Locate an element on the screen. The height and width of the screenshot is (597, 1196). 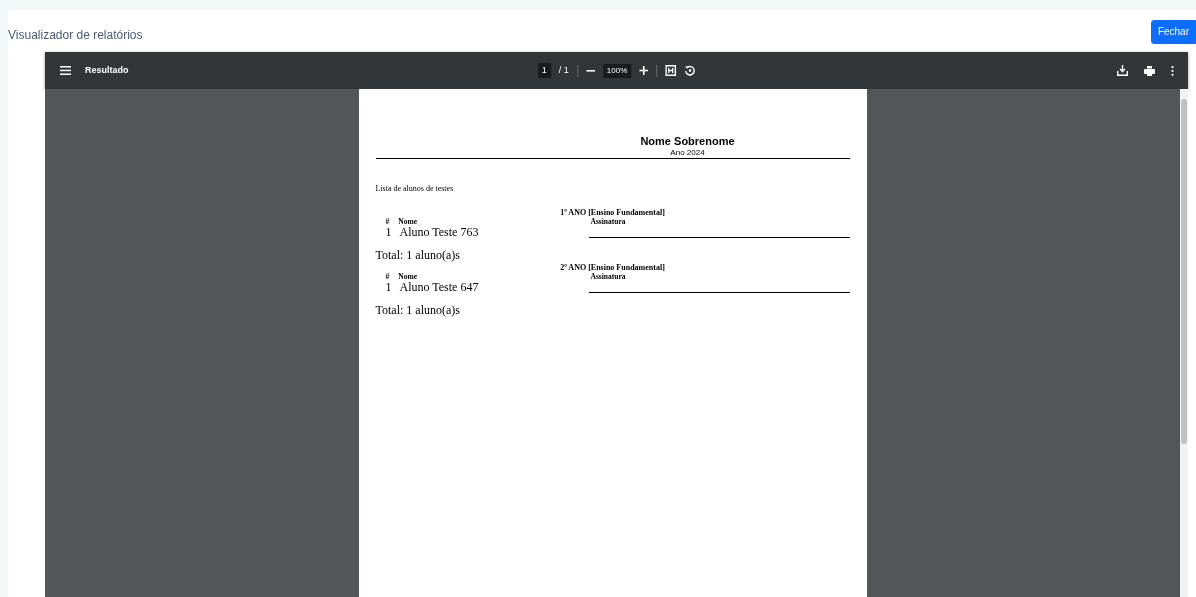
menu-icon is located at coordinates (65, 70).